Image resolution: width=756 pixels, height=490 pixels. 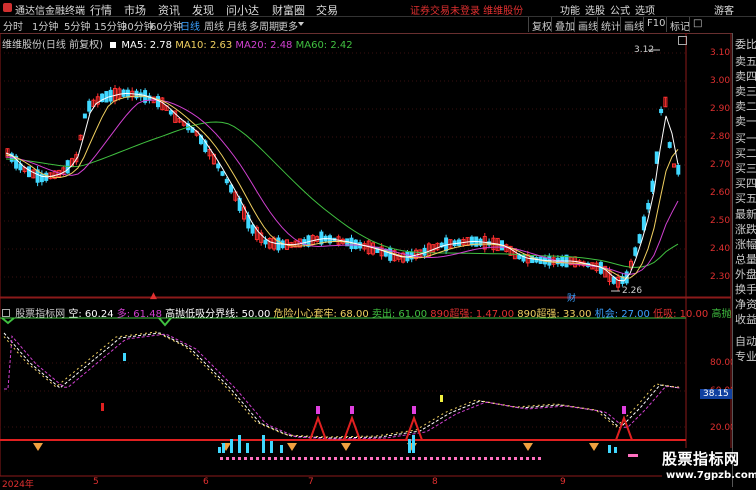 I want to click on price-tick: 2.80, so click(x=720, y=137).